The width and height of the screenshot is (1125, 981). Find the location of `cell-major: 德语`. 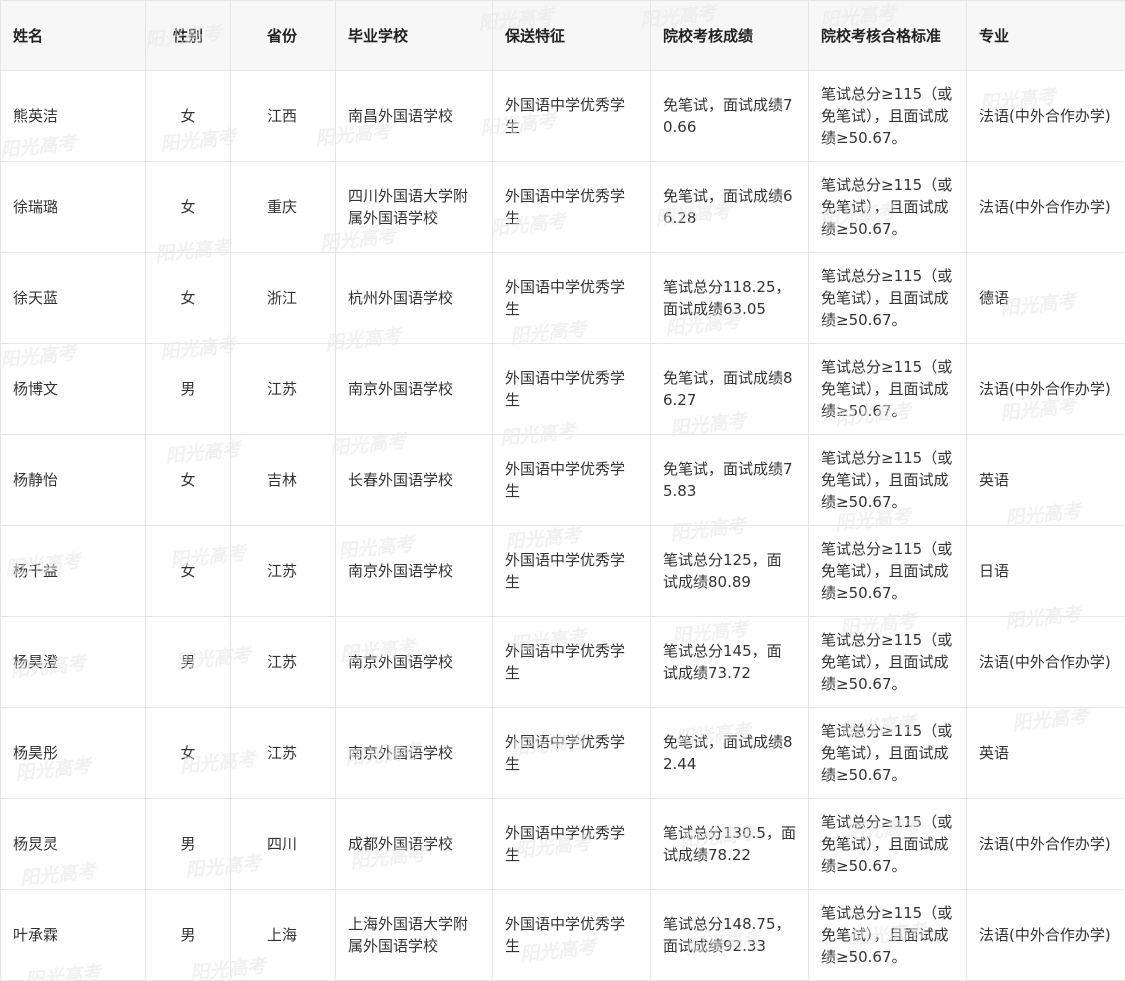

cell-major: 德语 is located at coordinates (1046, 298).